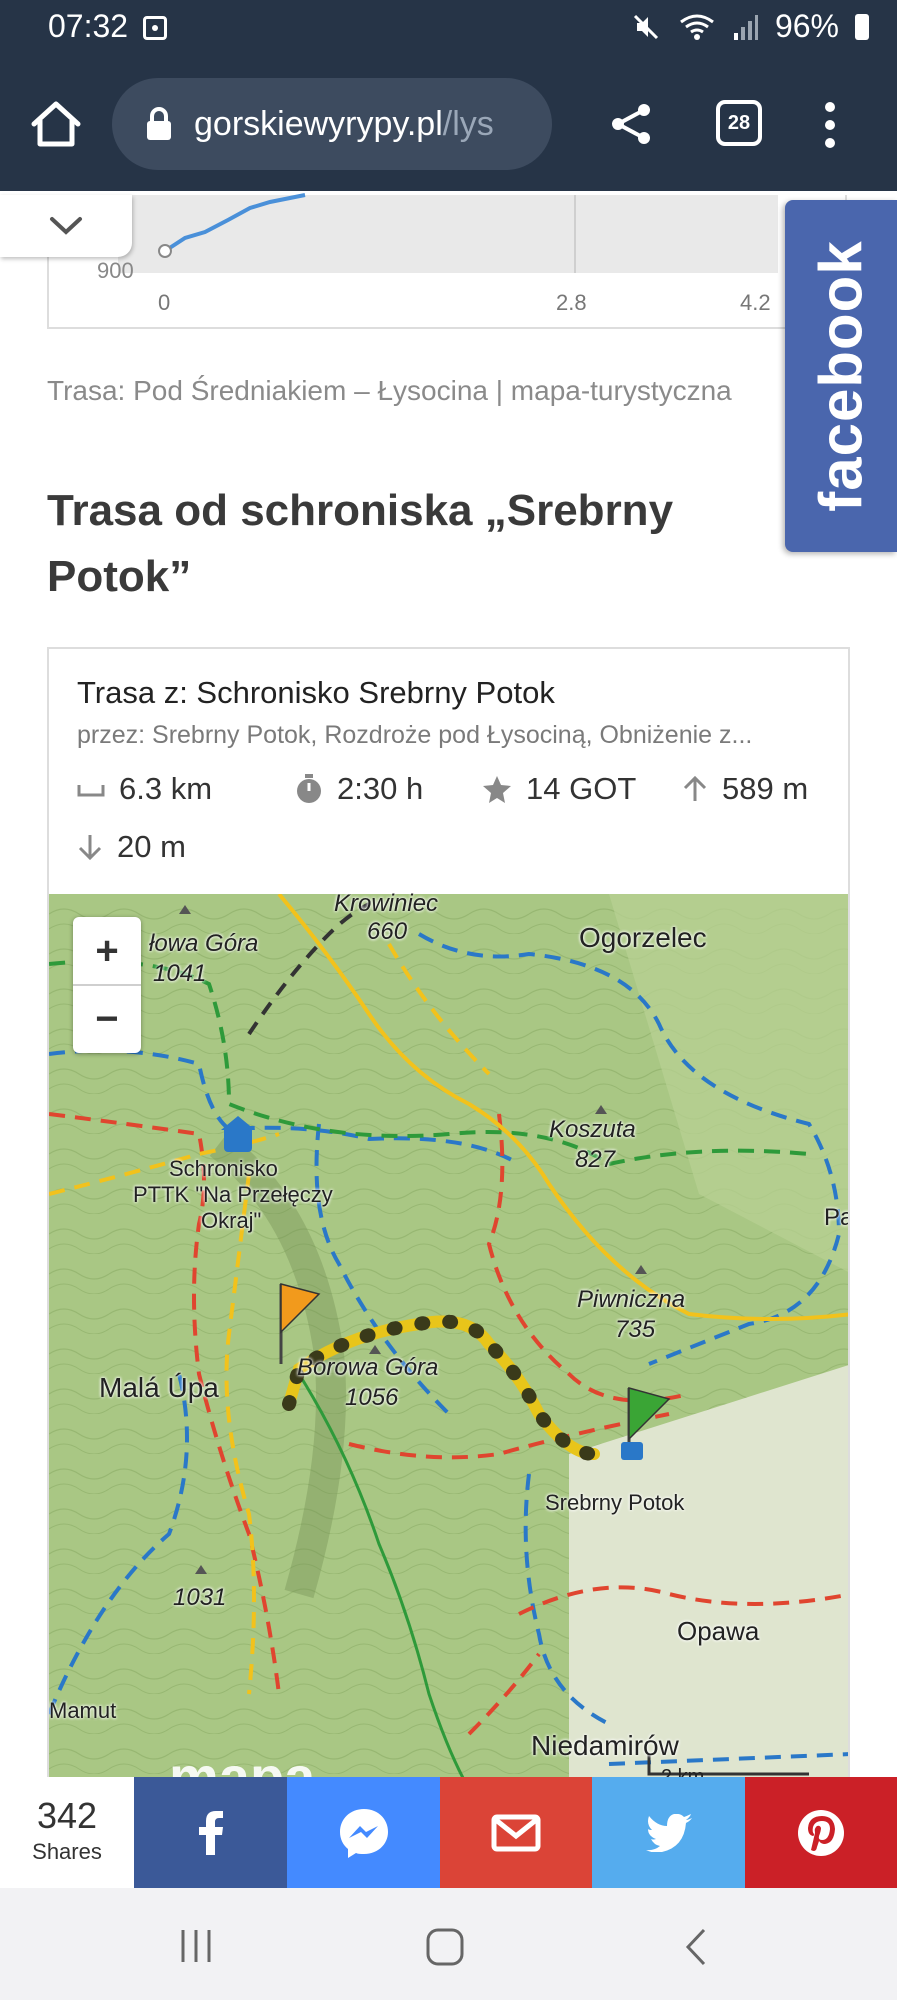 Image resolution: width=897 pixels, height=2000 pixels. I want to click on stat-distance: 6.3 km, so click(144, 789).